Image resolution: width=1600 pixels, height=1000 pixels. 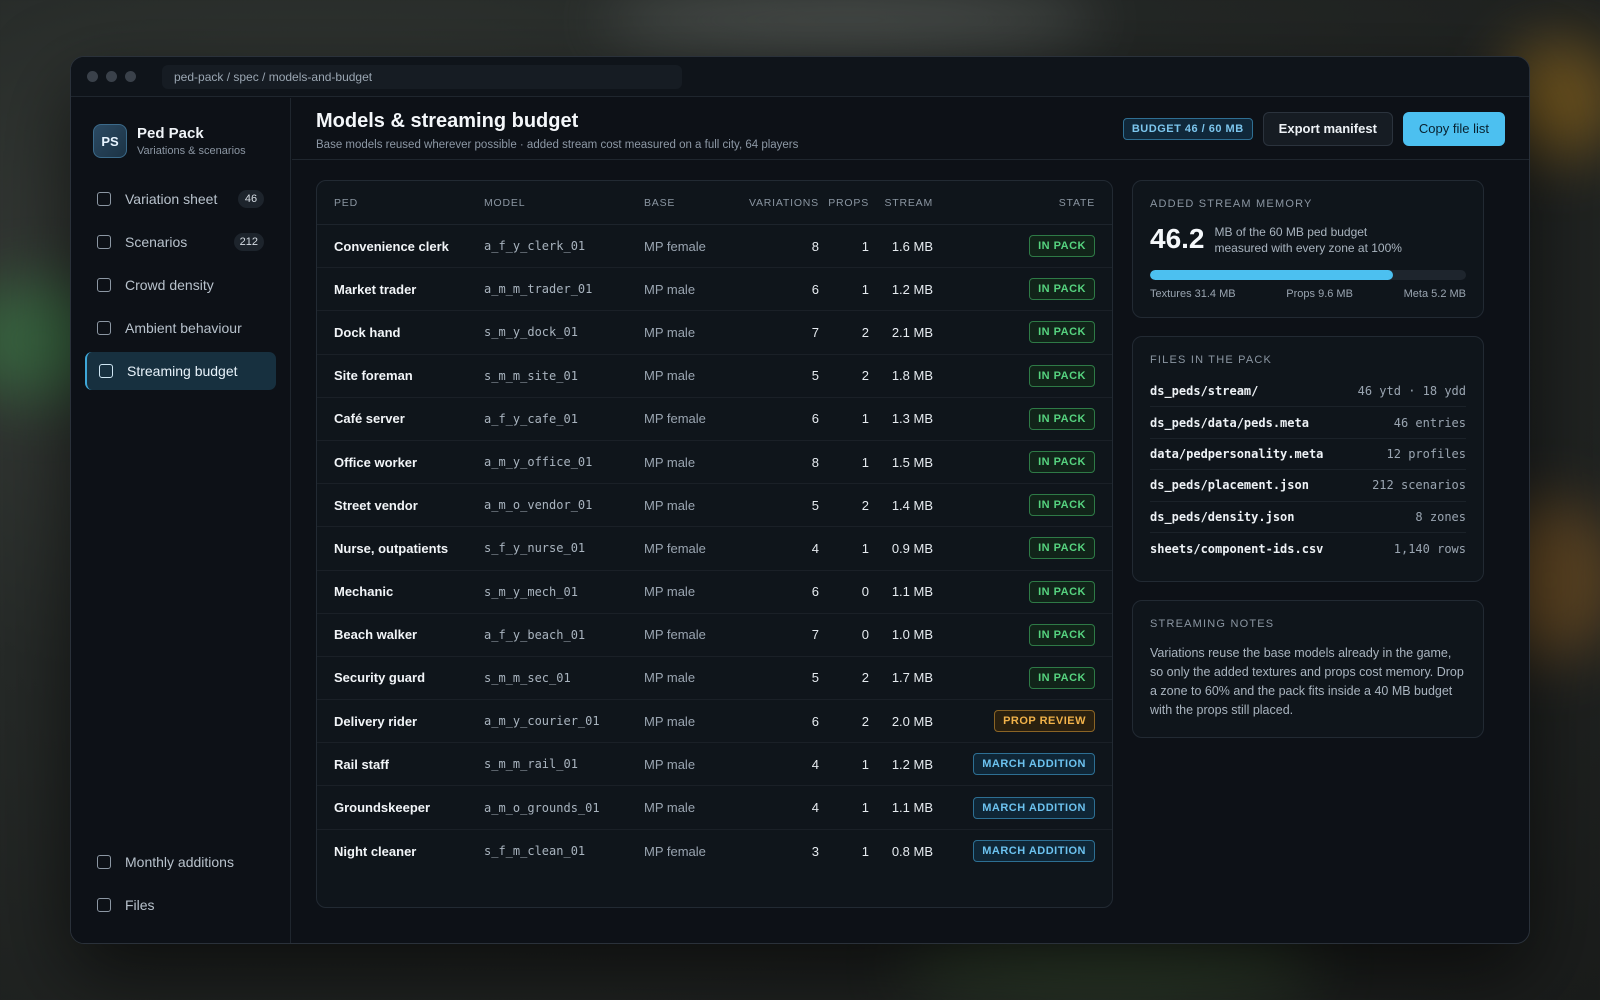 I want to click on sidebar-item-label: Monthly additions, so click(x=179, y=862).